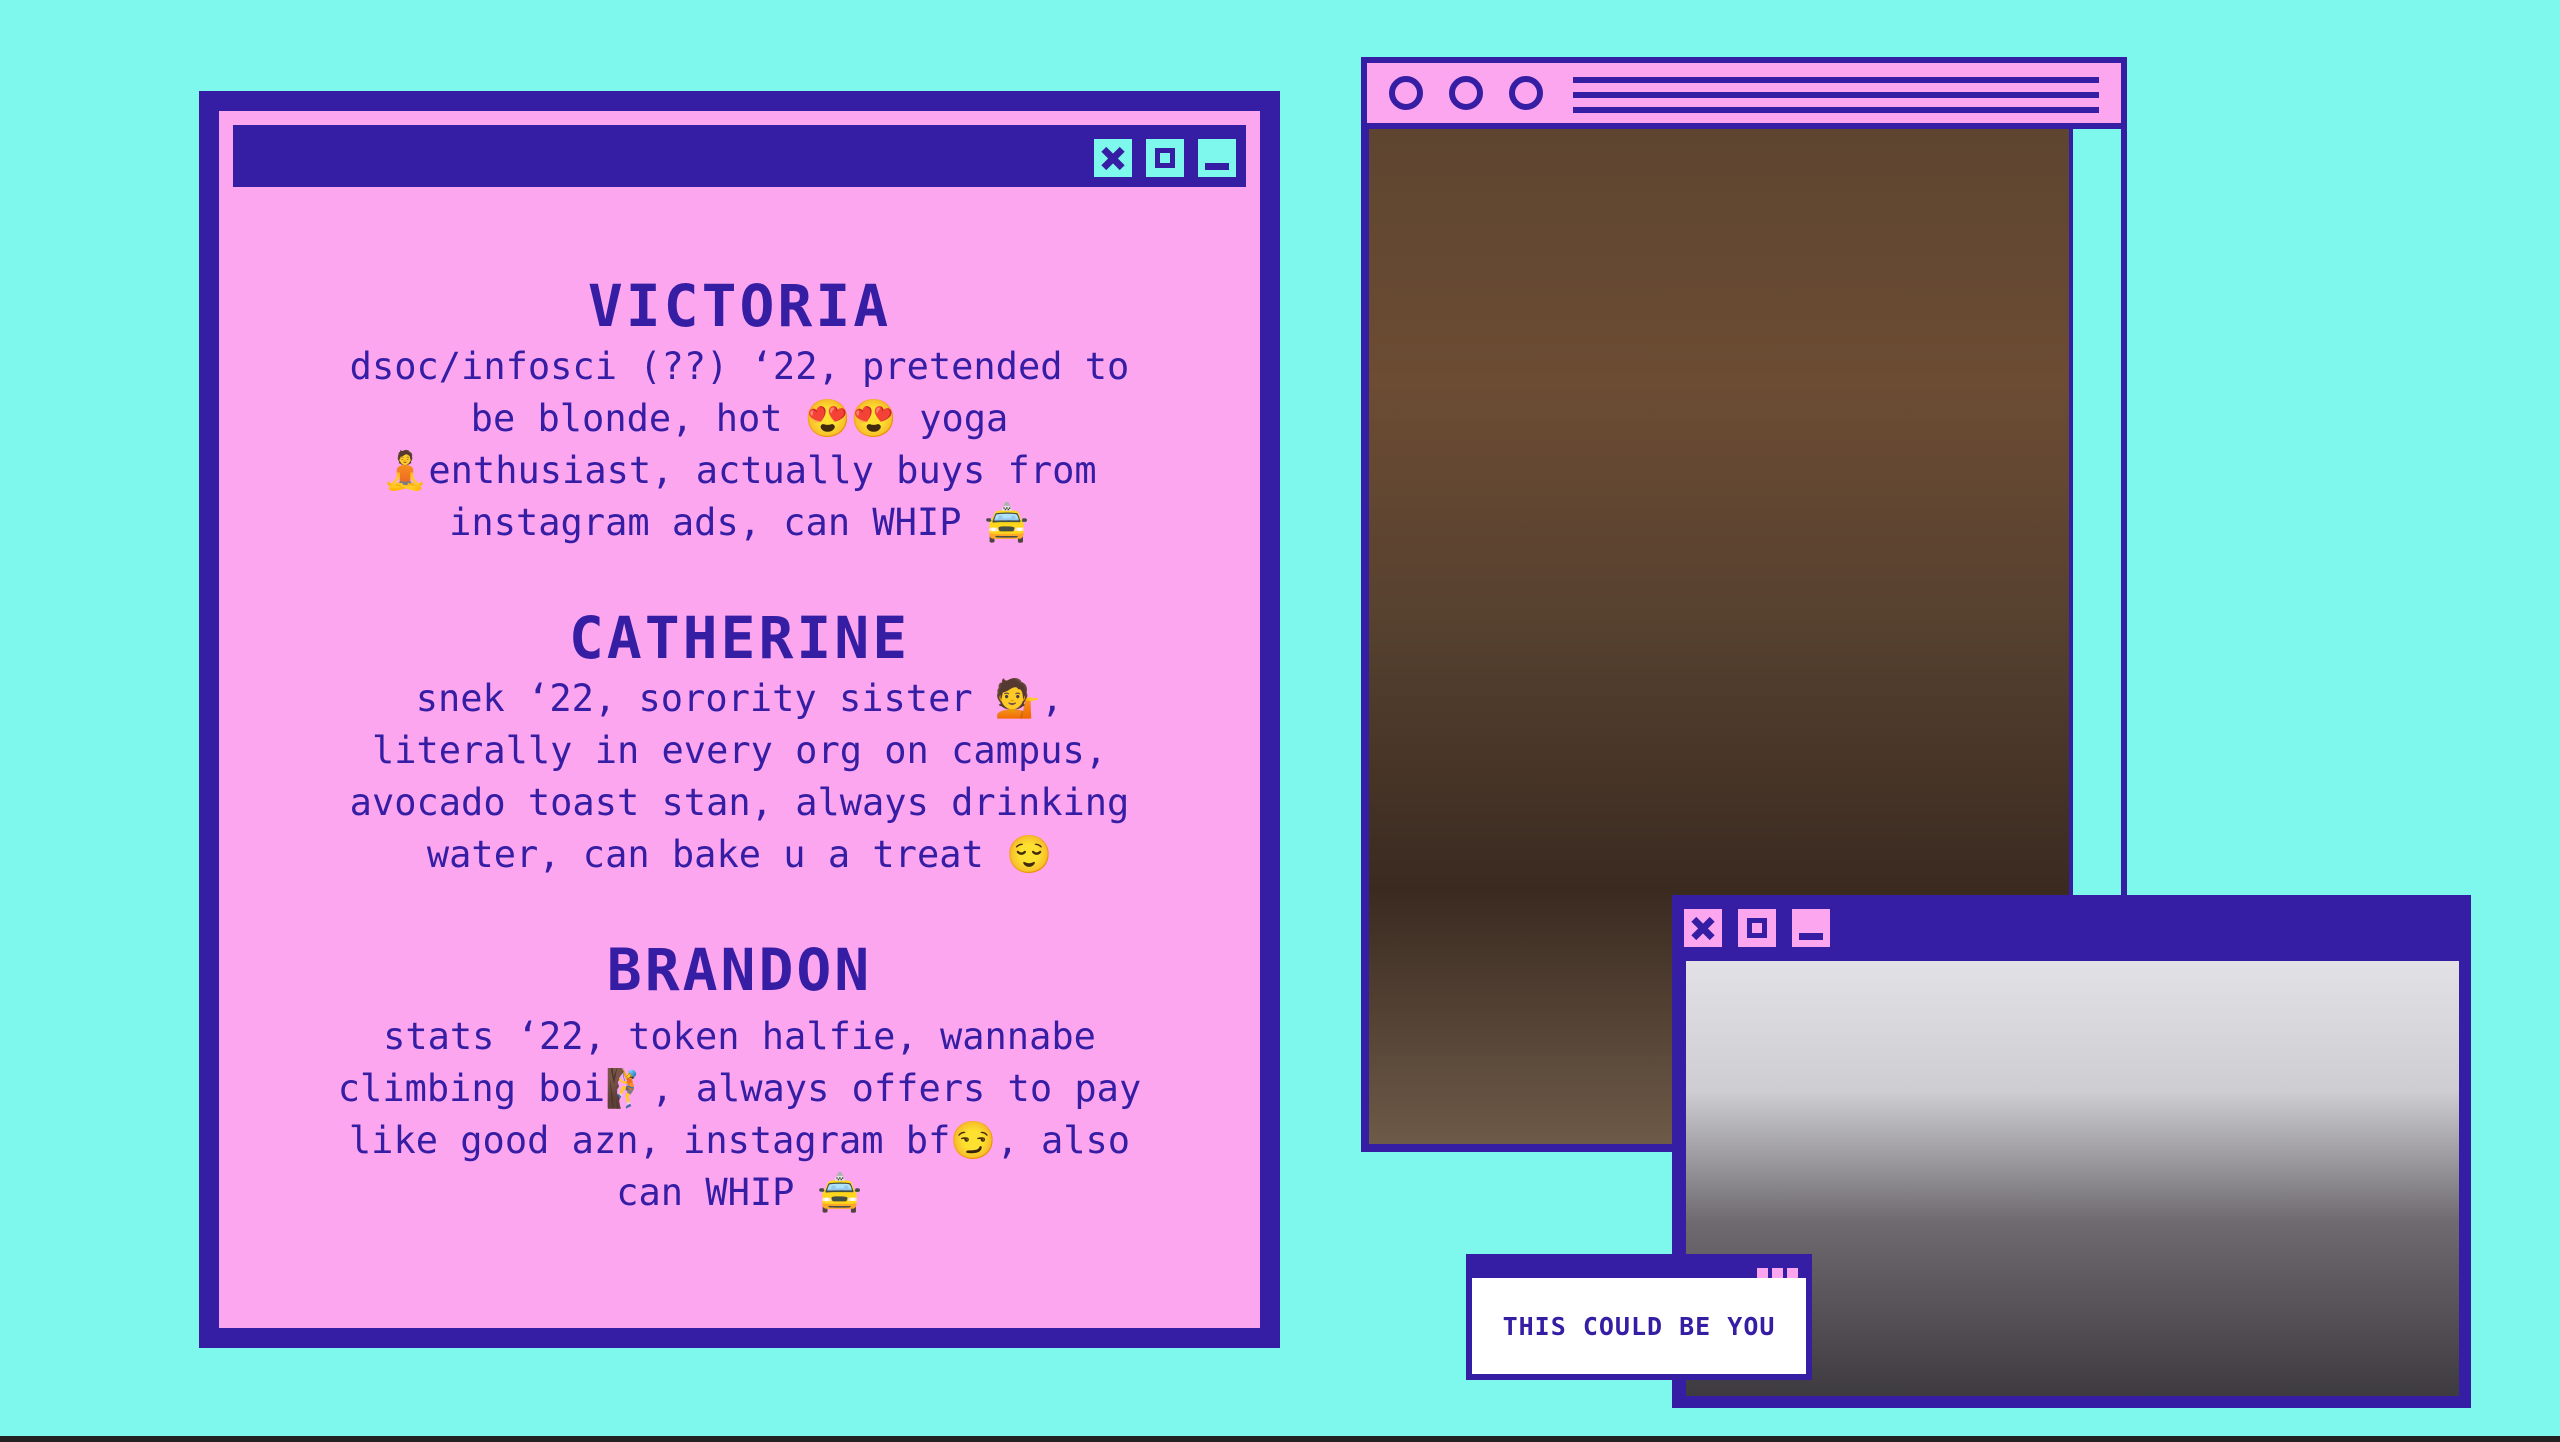 This screenshot has width=2560, height=1442. I want to click on bio-line: can WHIP 🚖, so click(739, 1192).